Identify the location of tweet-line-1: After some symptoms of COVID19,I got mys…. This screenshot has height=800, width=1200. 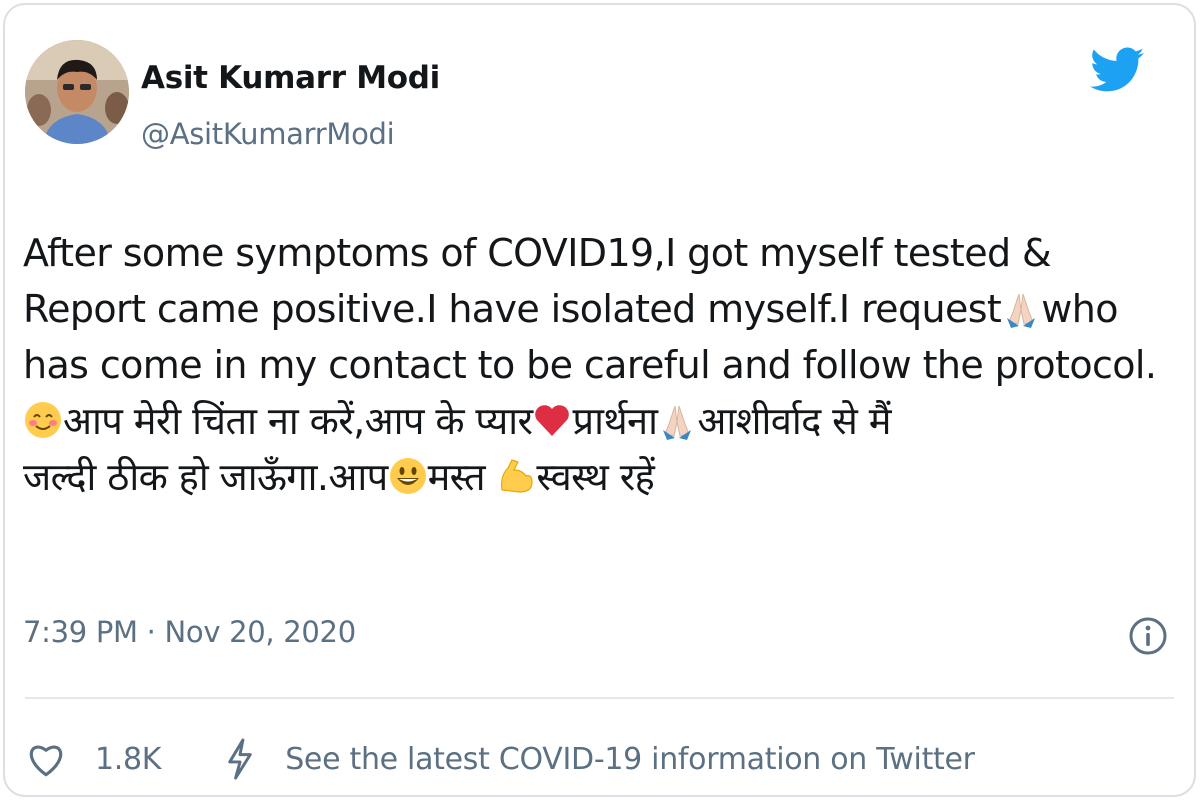
(537, 253).